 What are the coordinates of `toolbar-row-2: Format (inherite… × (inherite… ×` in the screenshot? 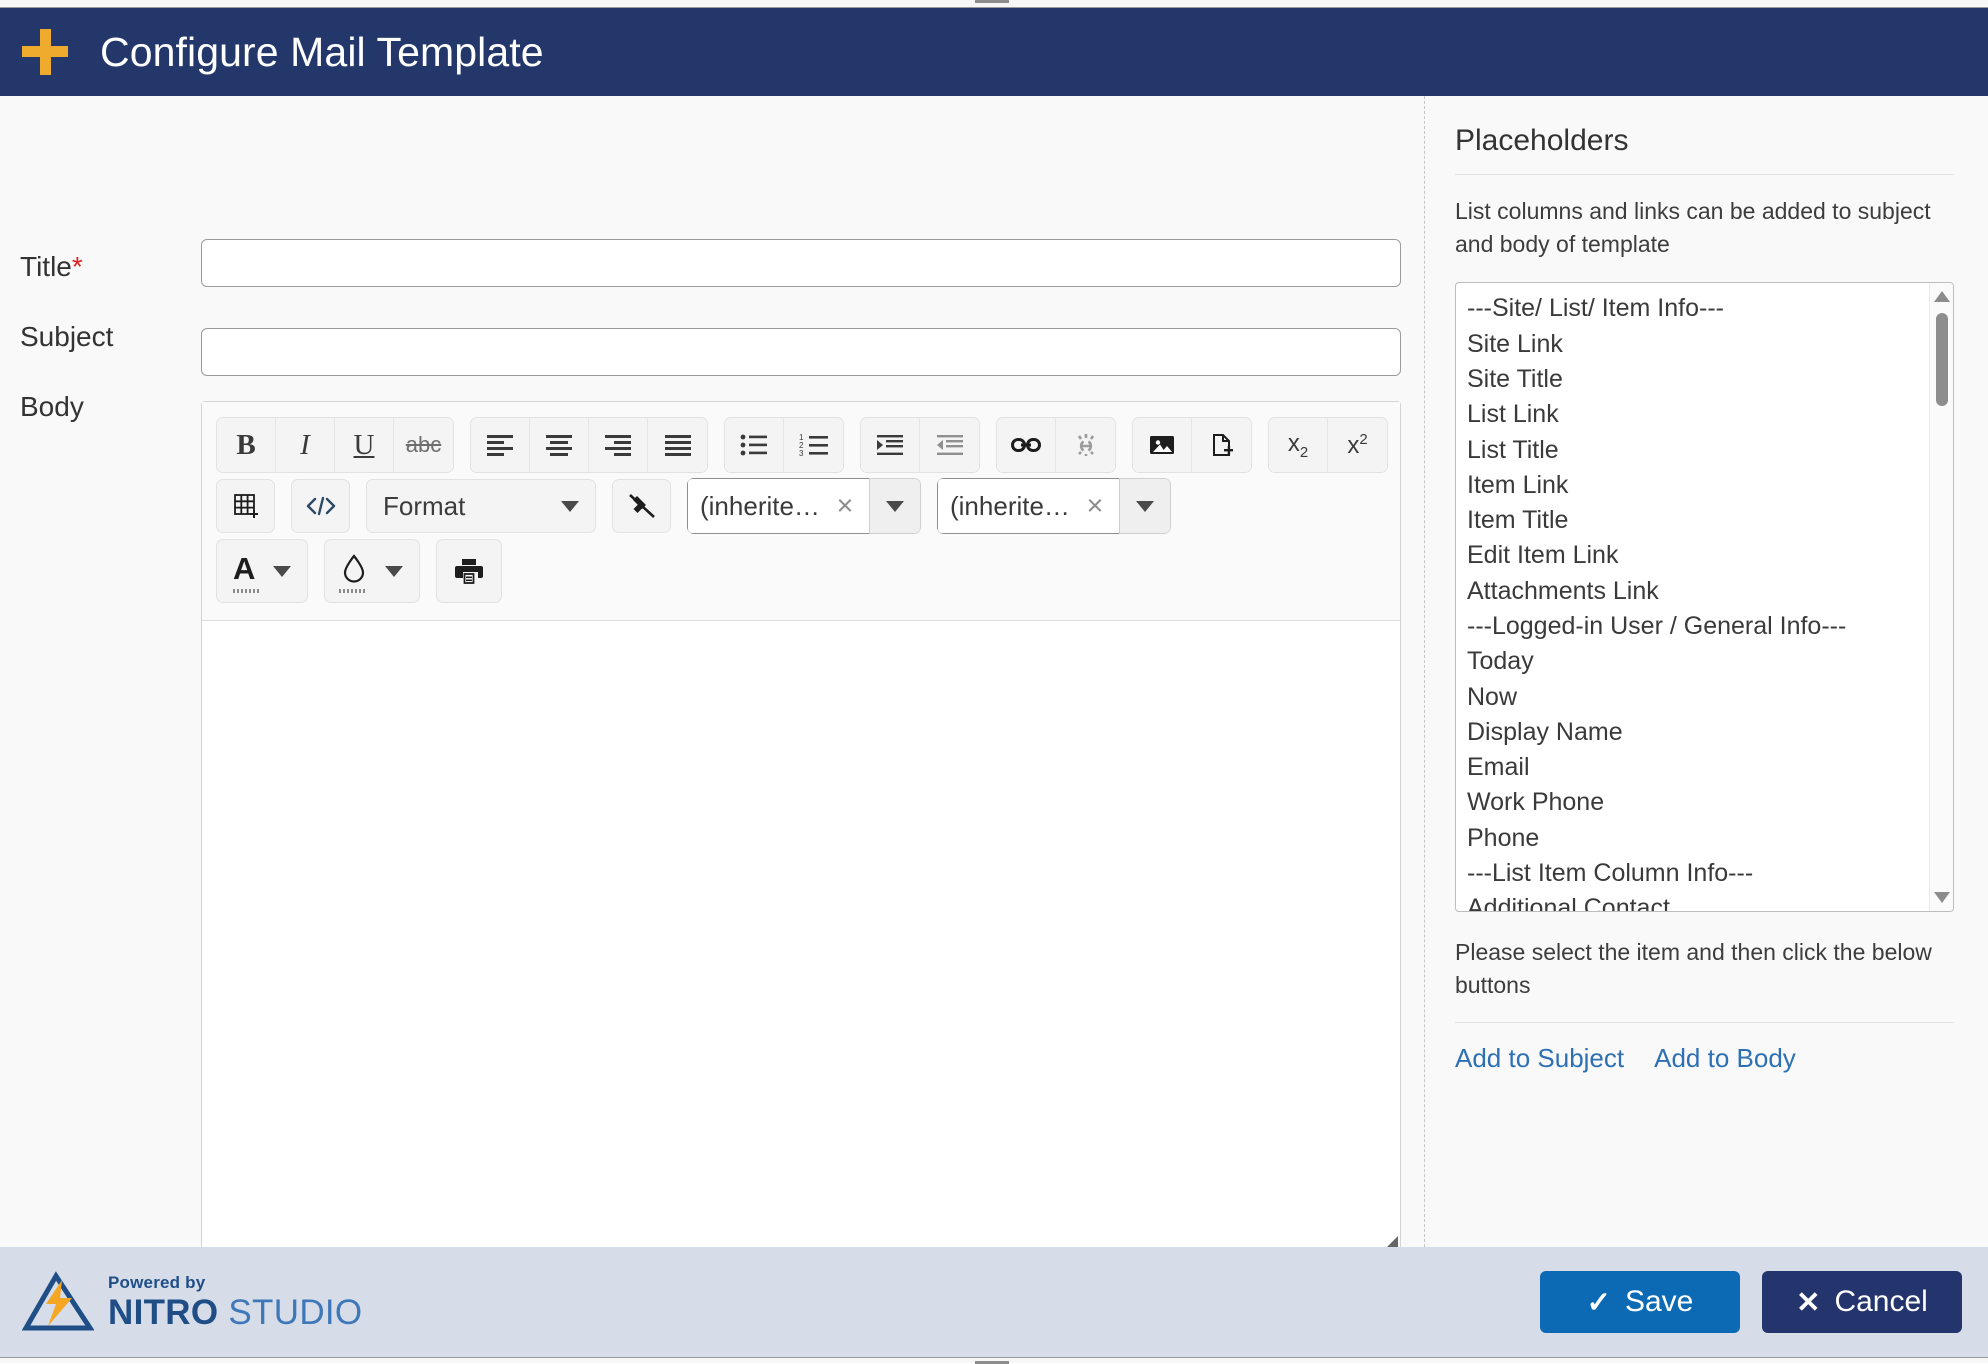 It's located at (804, 506).